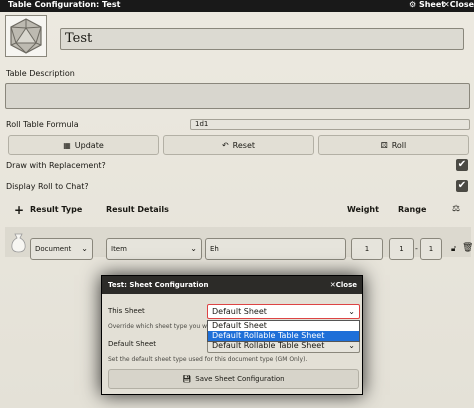 This screenshot has width=474, height=408. I want to click on table-name-input: Test, so click(262, 39).